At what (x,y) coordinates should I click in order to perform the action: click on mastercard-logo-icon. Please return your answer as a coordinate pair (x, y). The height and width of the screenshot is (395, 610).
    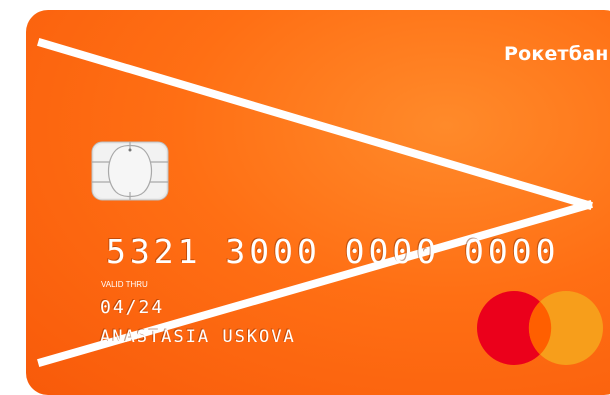
    Looking at the image, I should click on (540, 328).